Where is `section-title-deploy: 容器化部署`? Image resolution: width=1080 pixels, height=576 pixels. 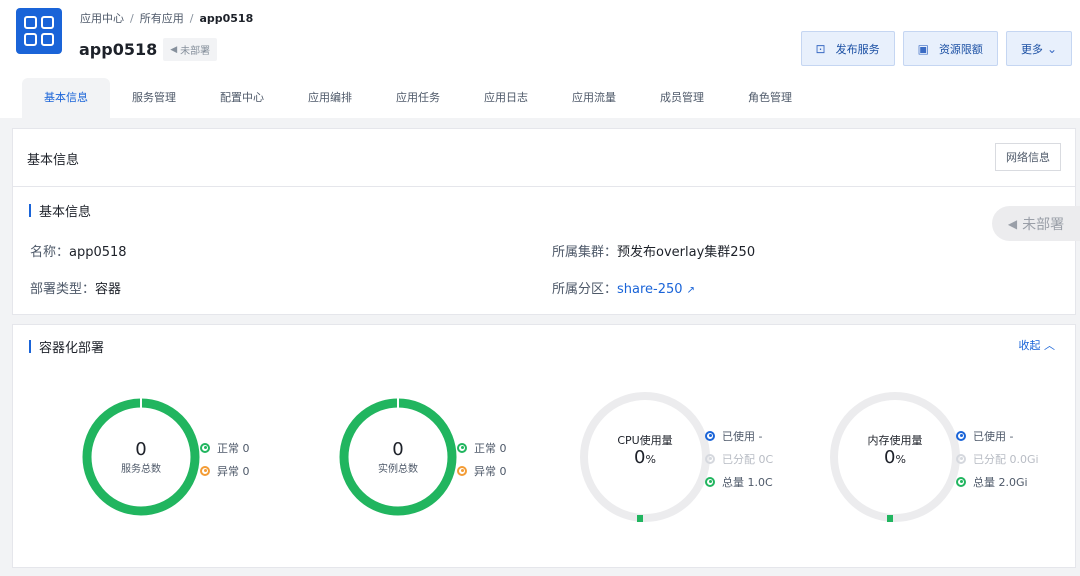
section-title-deploy: 容器化部署 is located at coordinates (66, 346).